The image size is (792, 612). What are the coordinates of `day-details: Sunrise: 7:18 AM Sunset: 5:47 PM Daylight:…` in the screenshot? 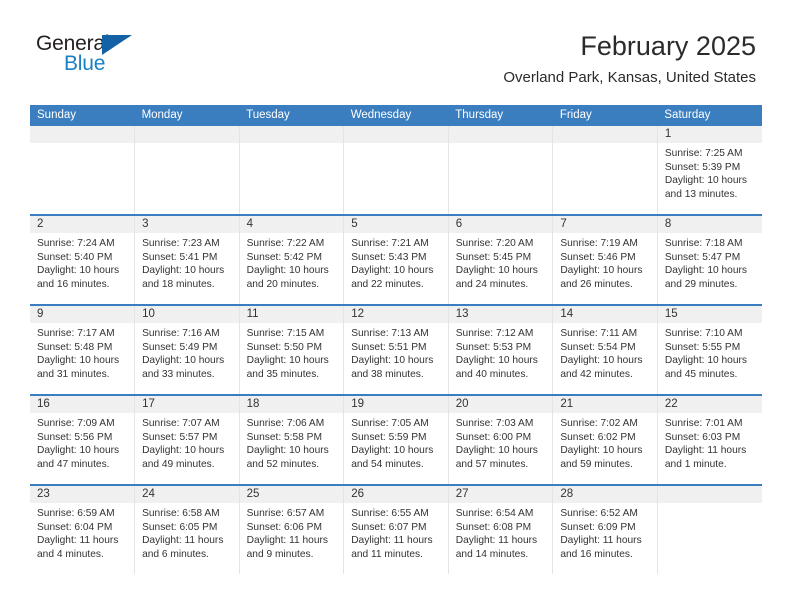 It's located at (710, 262).